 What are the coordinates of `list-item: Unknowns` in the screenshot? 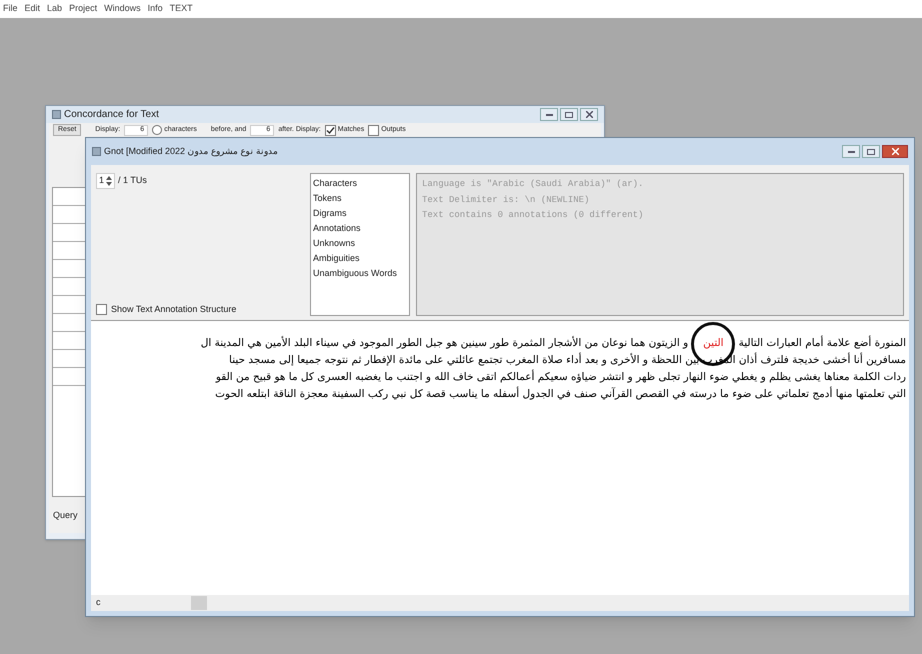 It's located at (361, 243).